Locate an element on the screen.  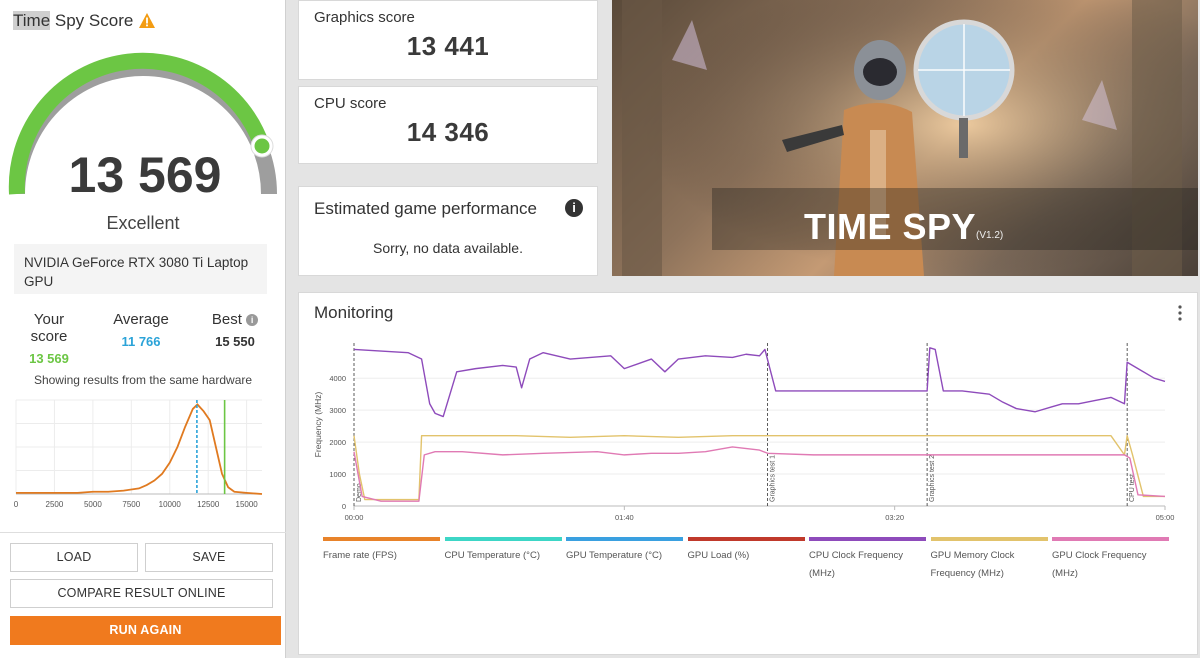
graphics-score-card: Graphics score 13 441 is located at coordinates (448, 40).